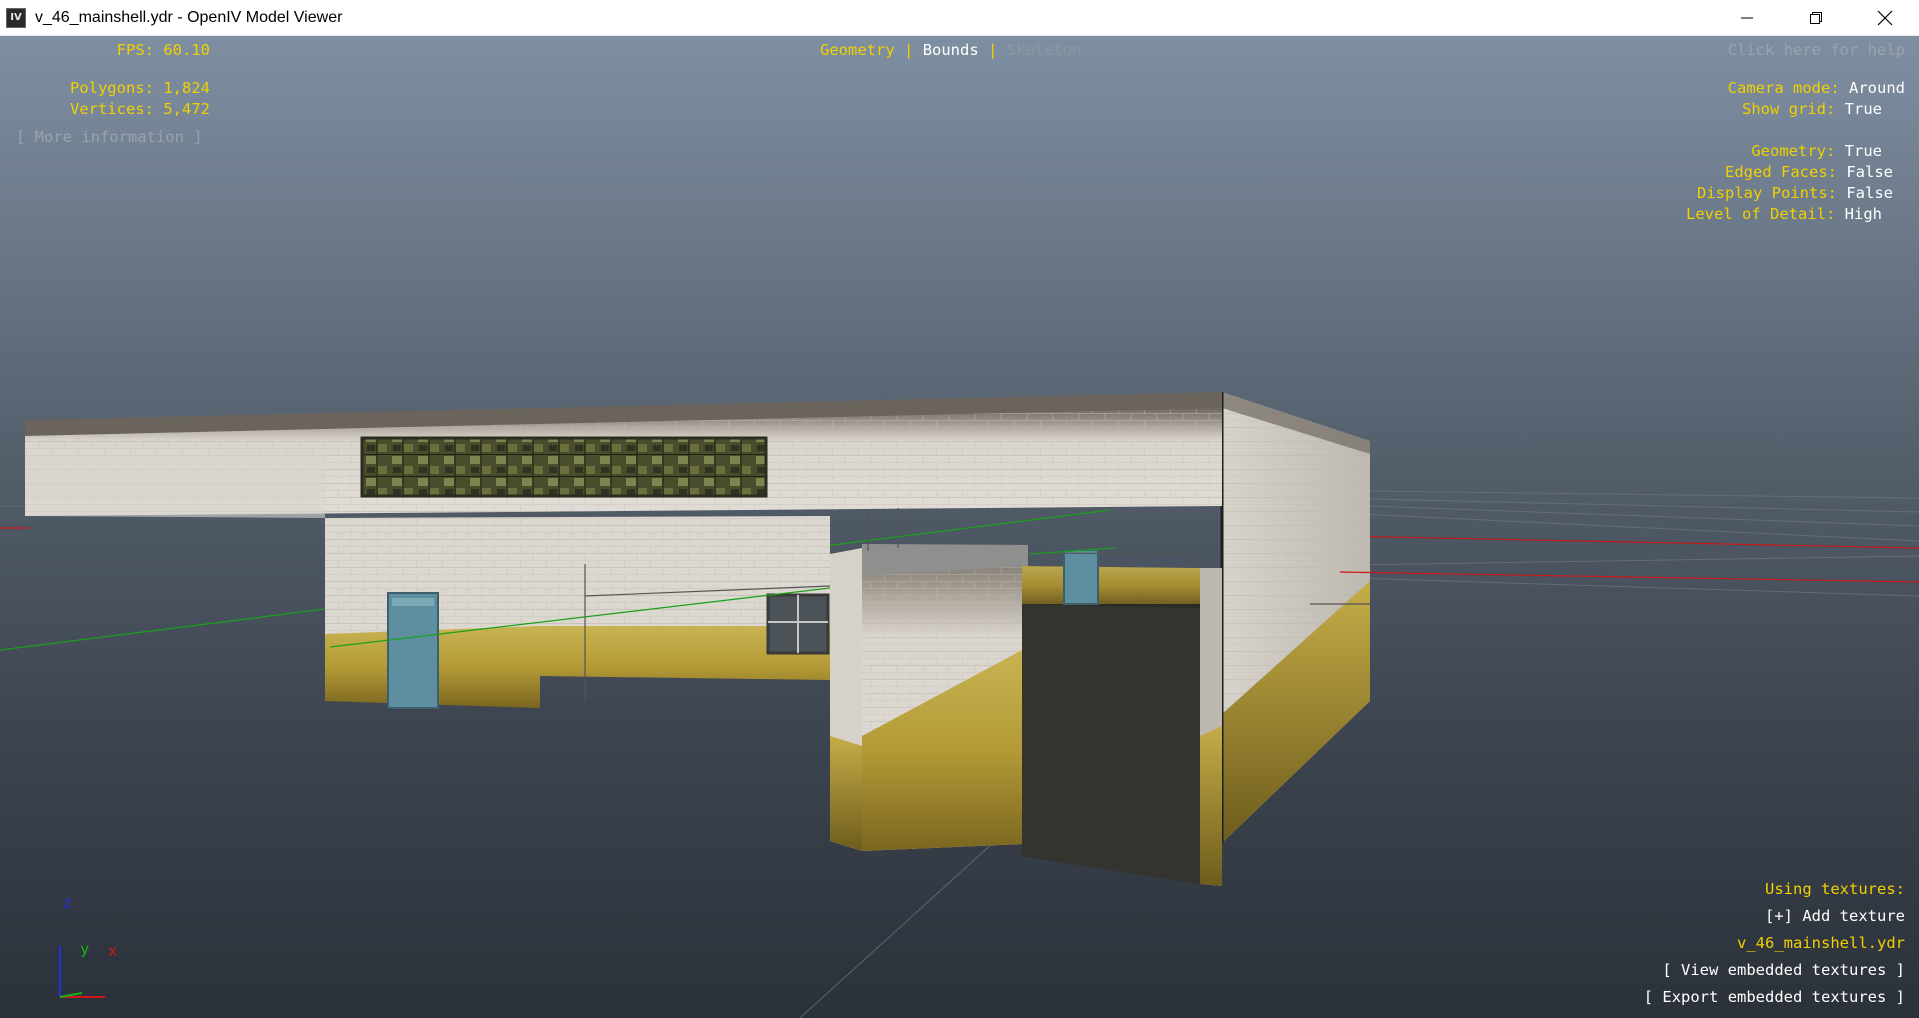 The image size is (1919, 1018). Describe the element at coordinates (113, 951) in the screenshot. I see `axis-label-x: x` at that location.